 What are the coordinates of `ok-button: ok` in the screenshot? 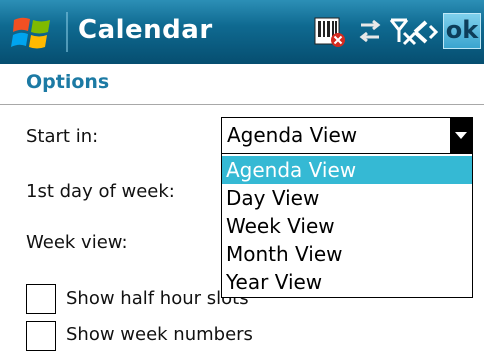 It's located at (462, 31).